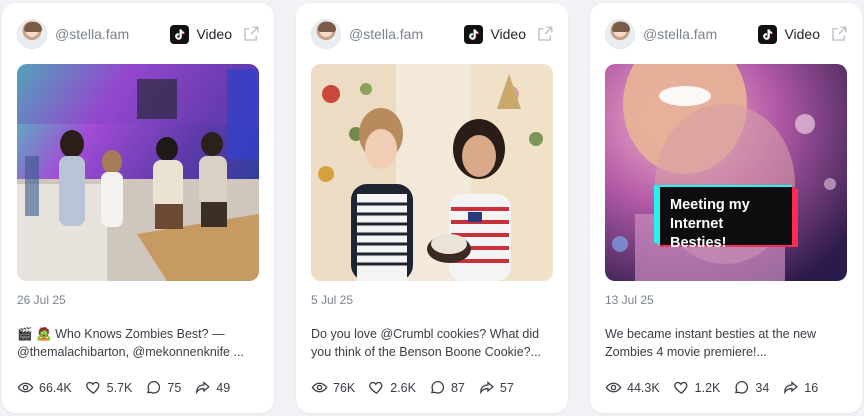  I want to click on shares-stat: 16, so click(800, 387).